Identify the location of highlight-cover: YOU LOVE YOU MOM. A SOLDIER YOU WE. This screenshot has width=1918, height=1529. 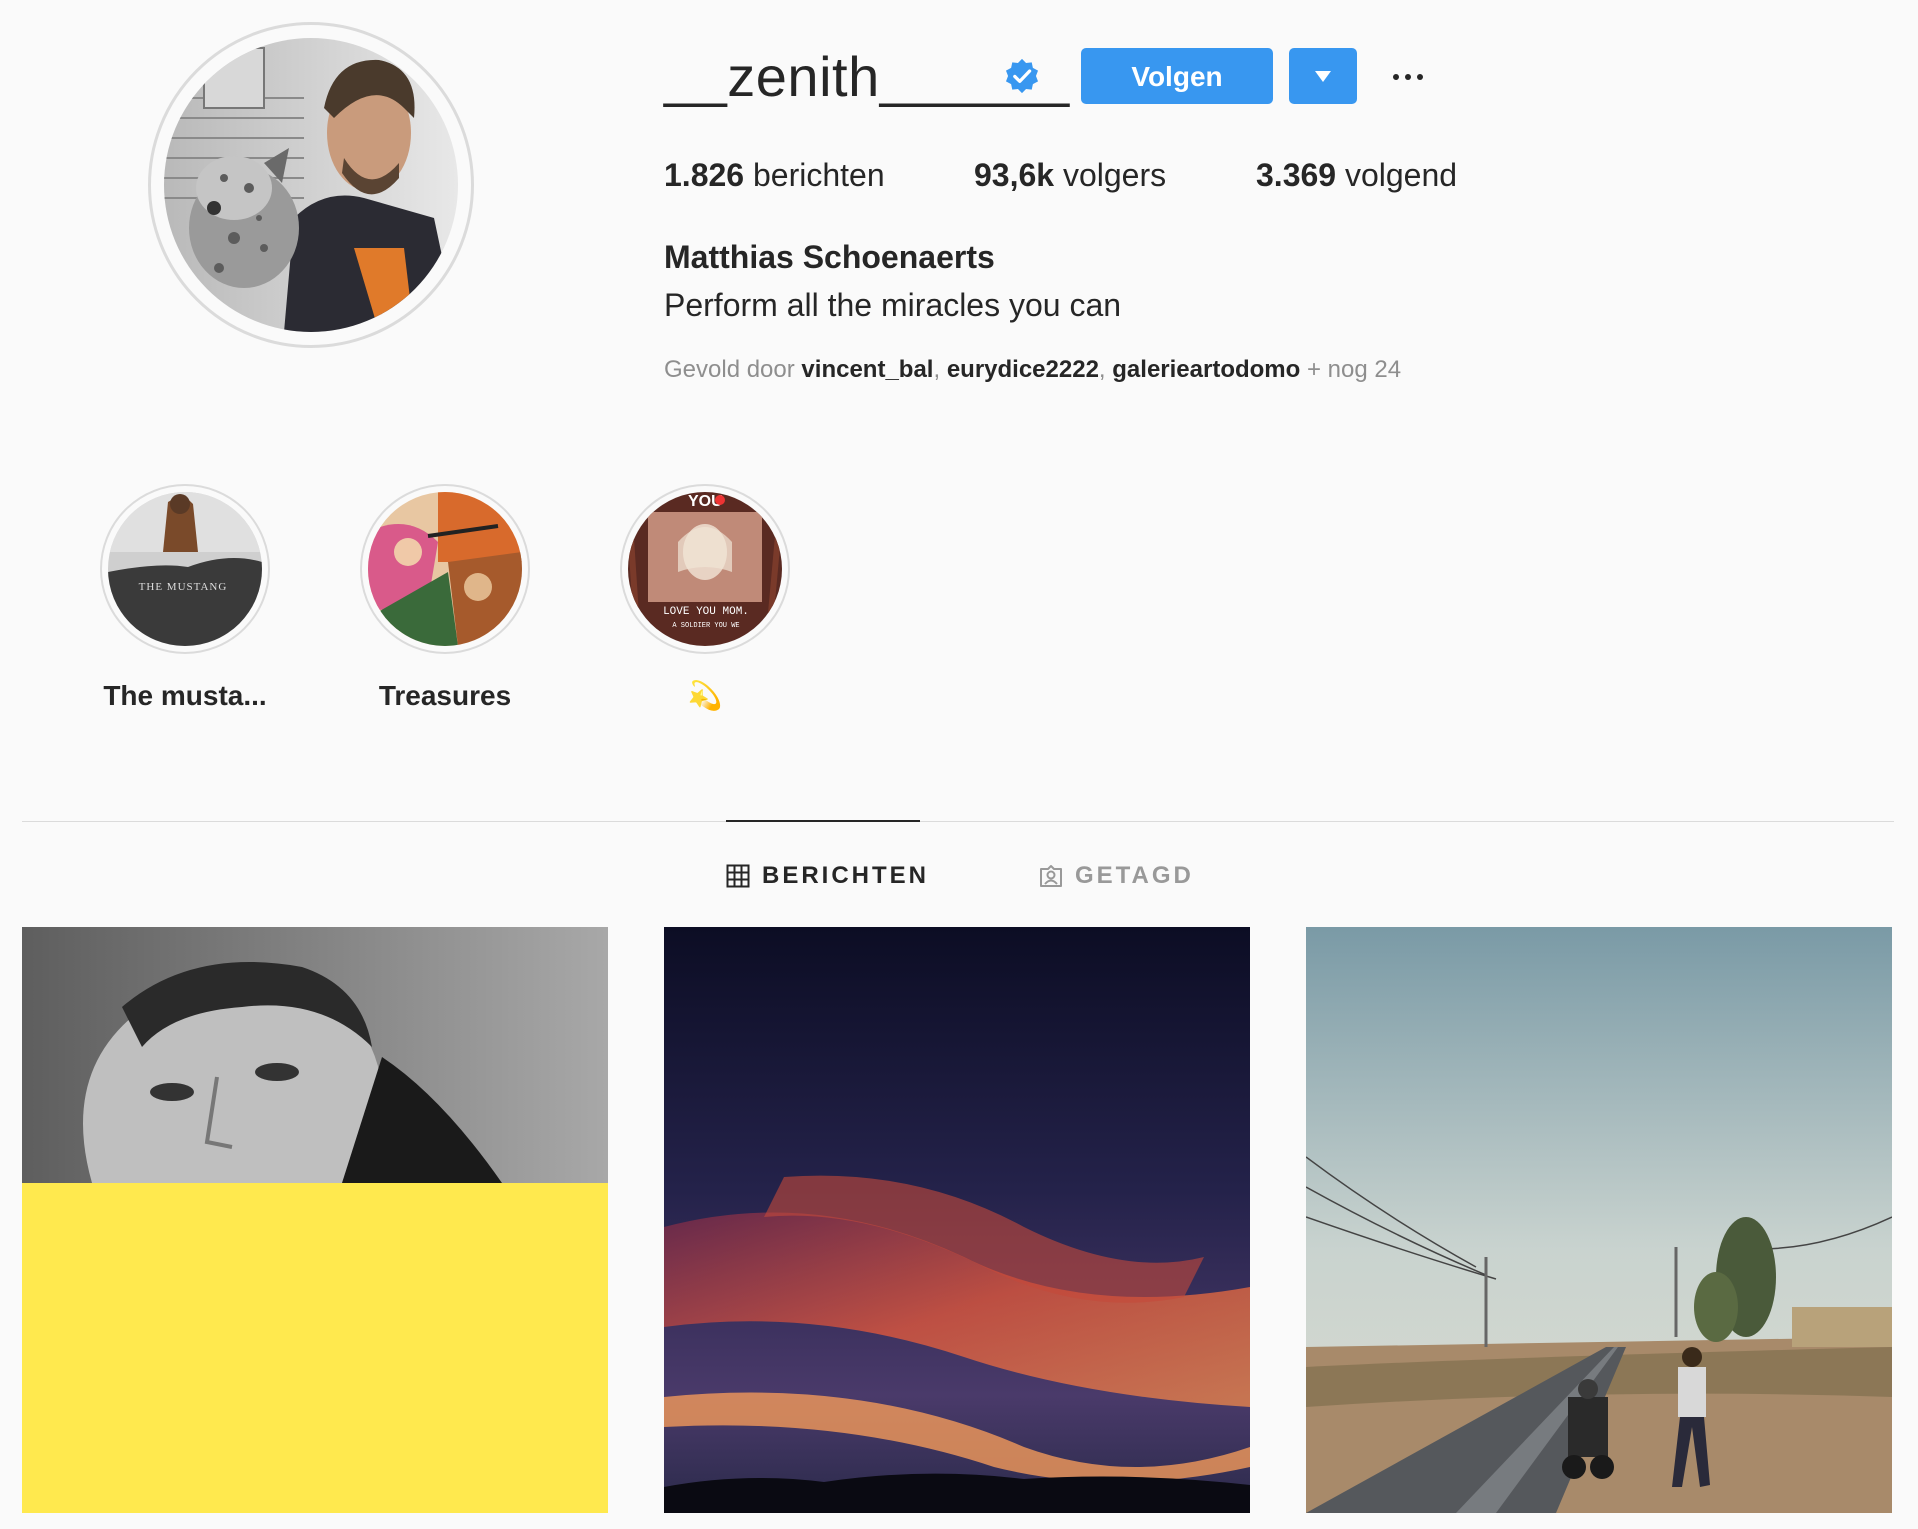
(705, 569).